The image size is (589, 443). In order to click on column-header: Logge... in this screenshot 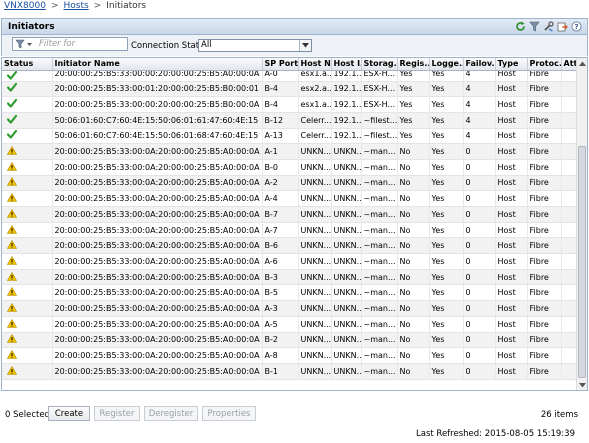, I will do `click(446, 64)`.